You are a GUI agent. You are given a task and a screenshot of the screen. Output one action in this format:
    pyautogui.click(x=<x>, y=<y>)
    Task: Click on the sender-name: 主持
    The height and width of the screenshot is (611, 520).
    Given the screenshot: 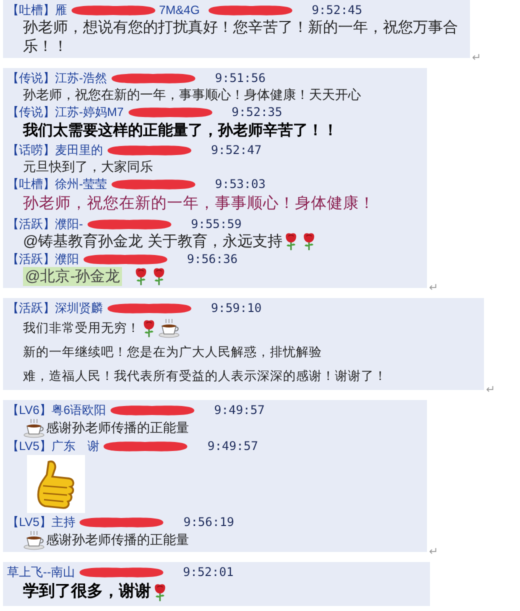 What is the action you would take?
    pyautogui.click(x=63, y=522)
    